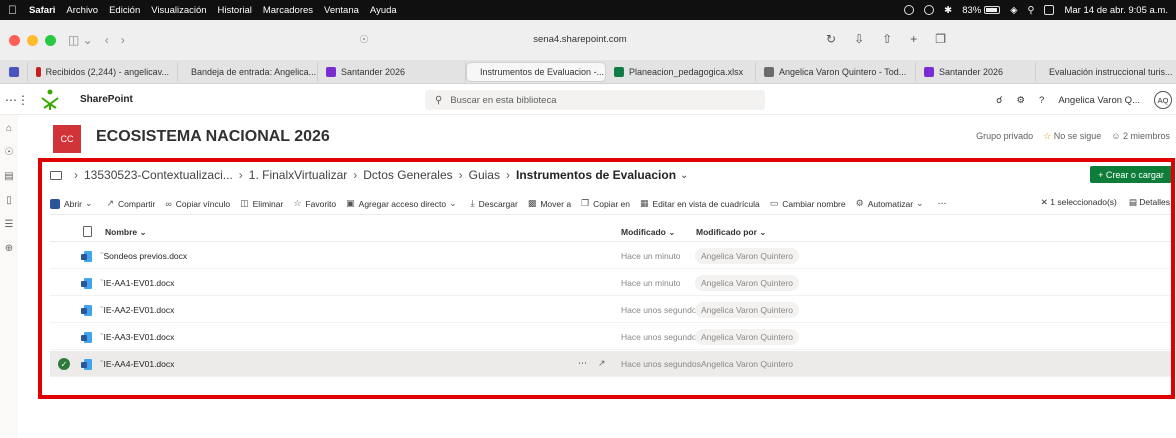  Describe the element at coordinates (213, 137) in the screenshot. I see `site-title: ECOSISTEMA NACIONAL 2026` at that location.